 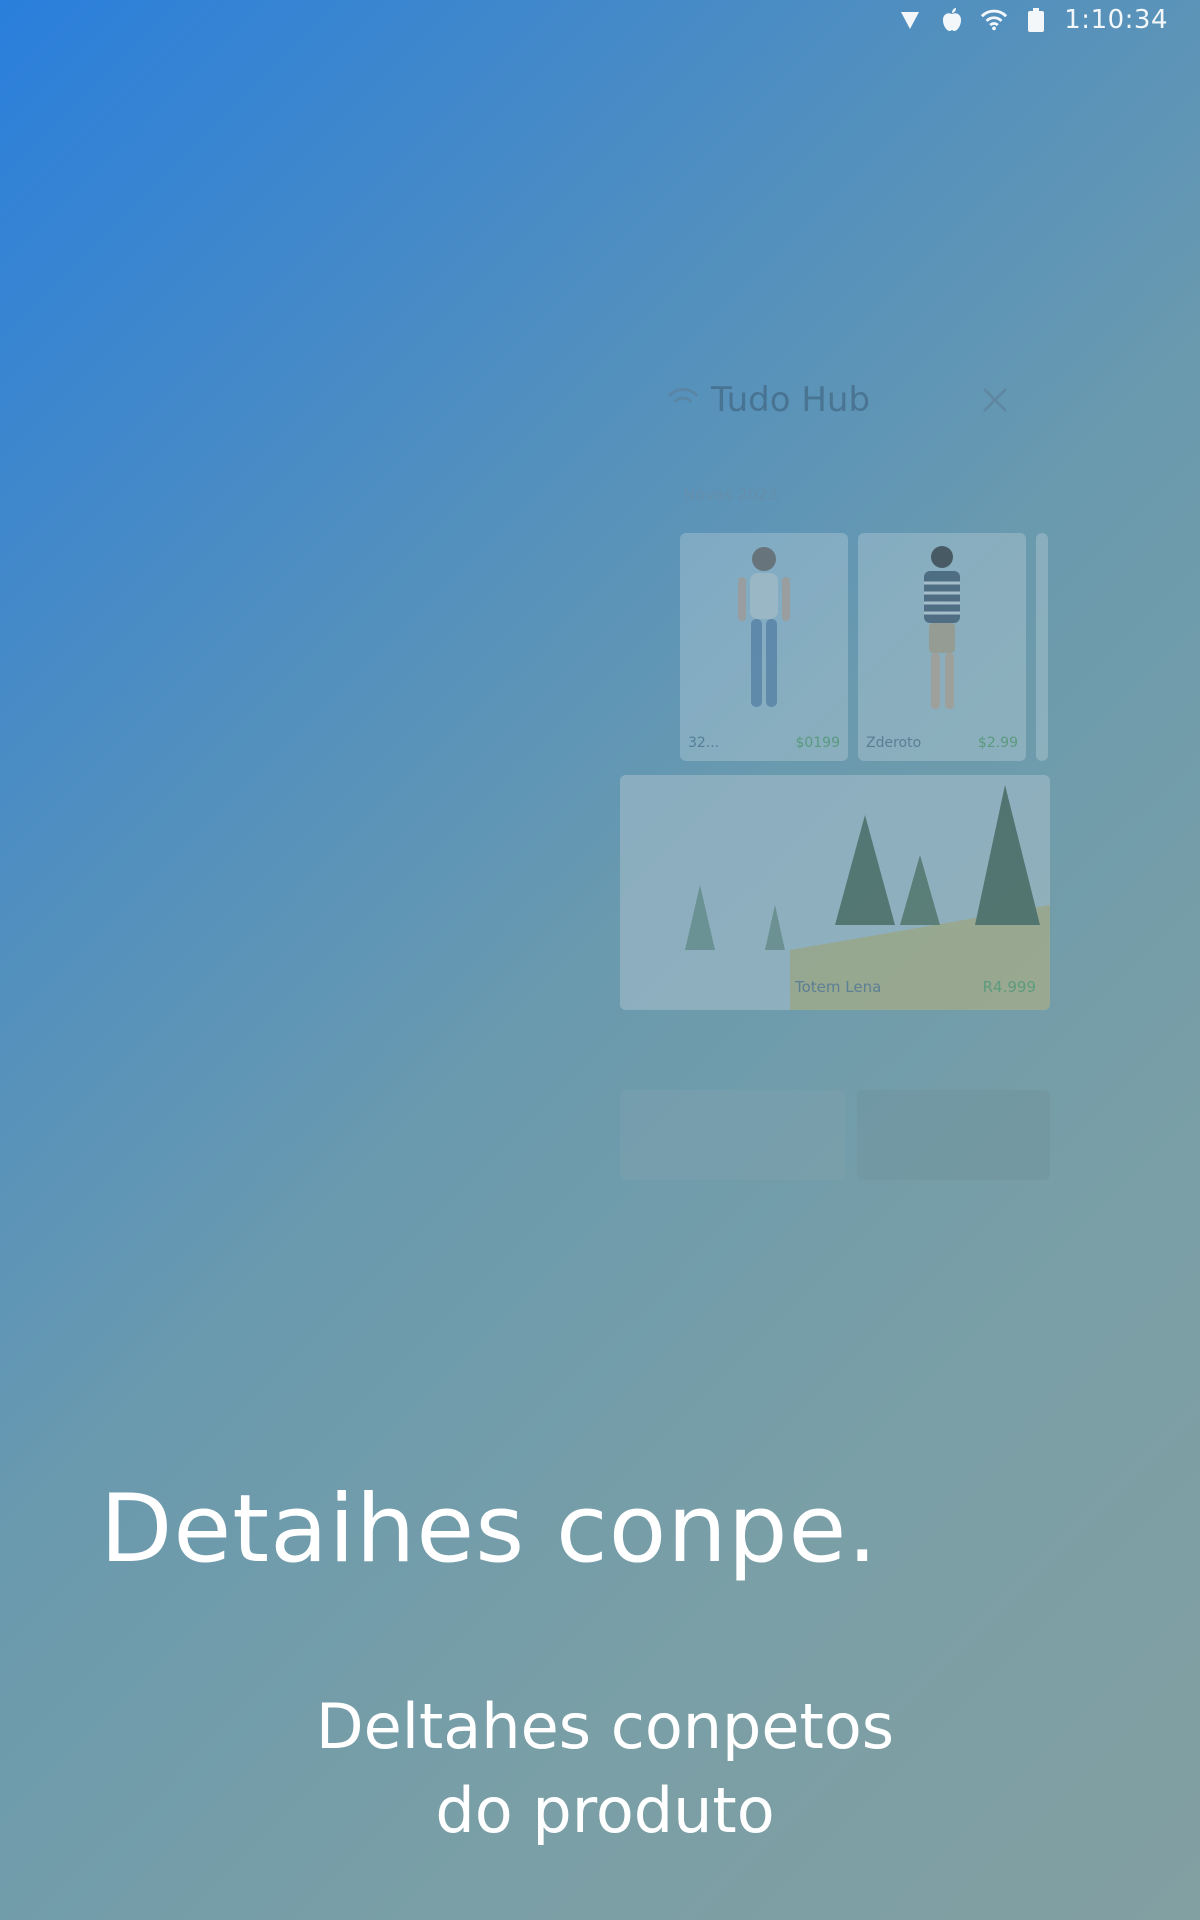 What do you see at coordinates (997, 743) in the screenshot?
I see `product-price: $2.99` at bounding box center [997, 743].